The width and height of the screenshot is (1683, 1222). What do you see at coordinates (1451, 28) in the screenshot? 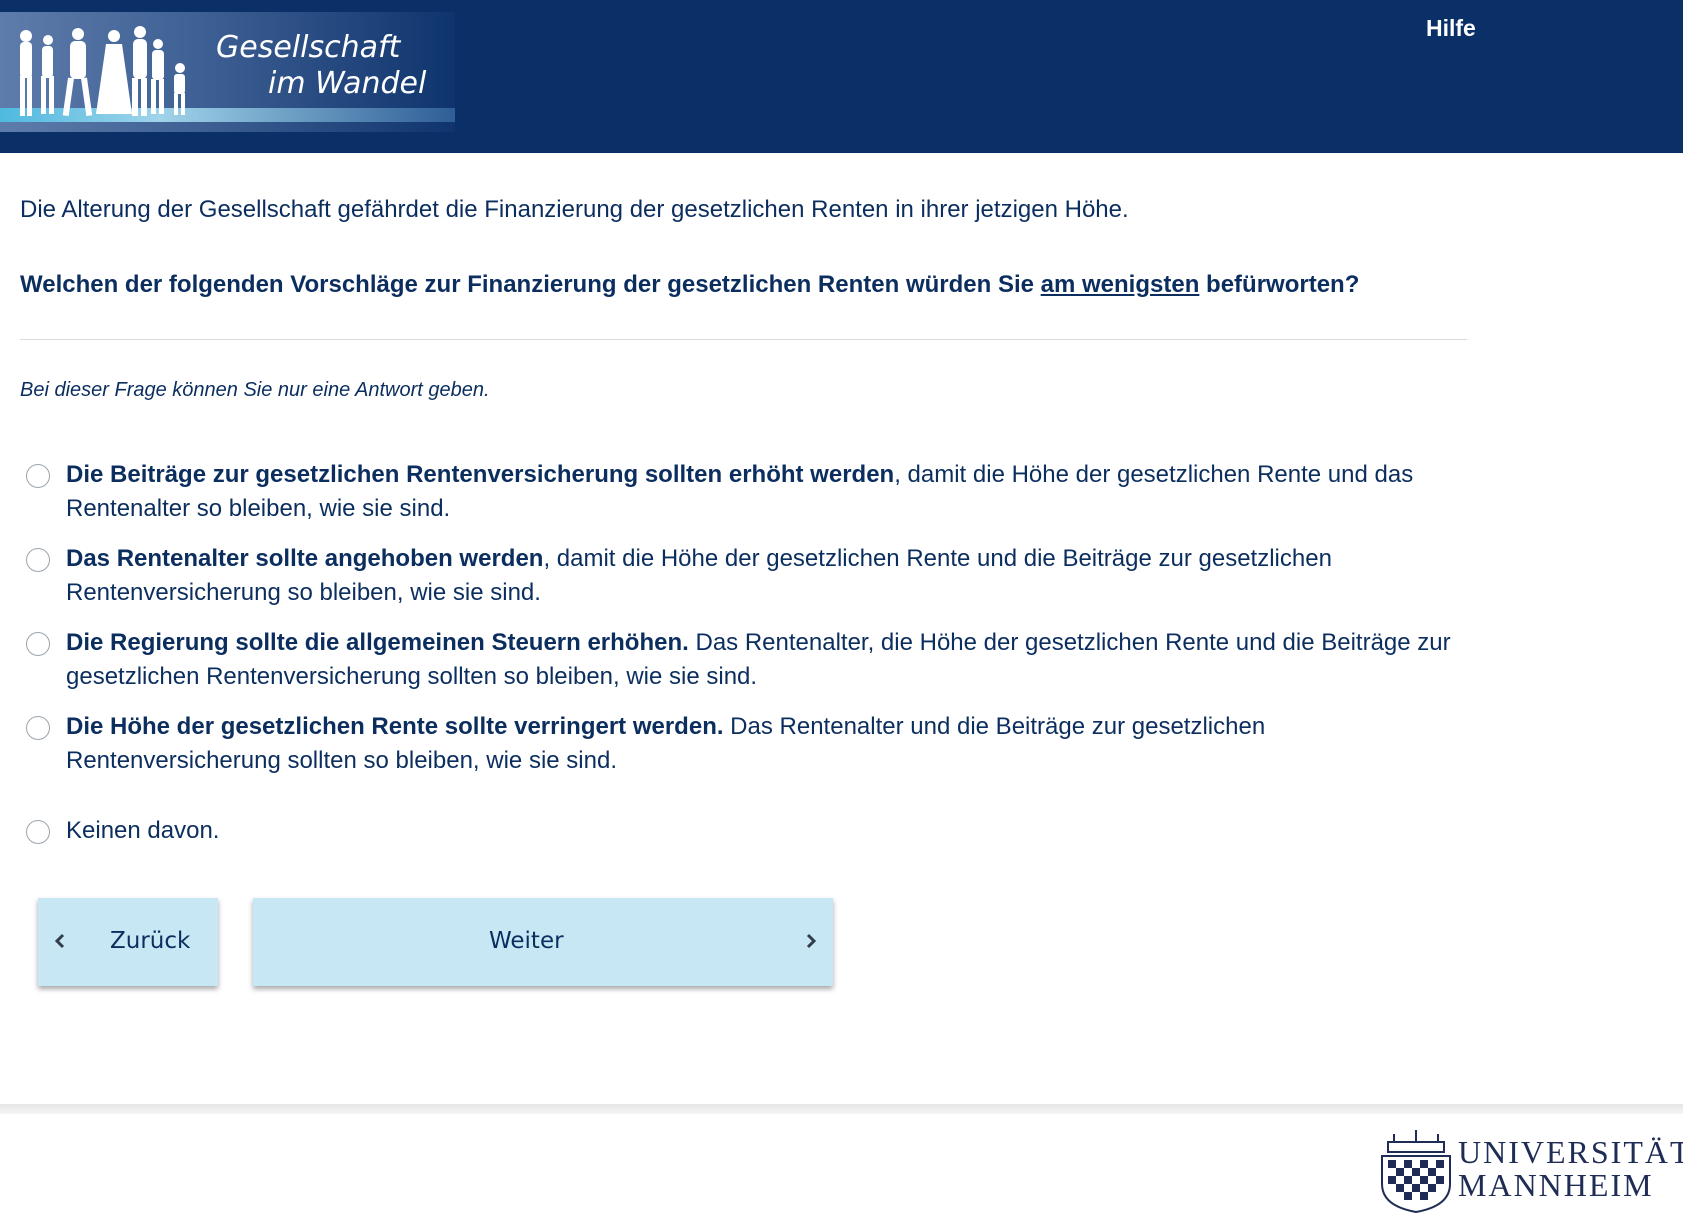
I see `help-link: Hilfe` at bounding box center [1451, 28].